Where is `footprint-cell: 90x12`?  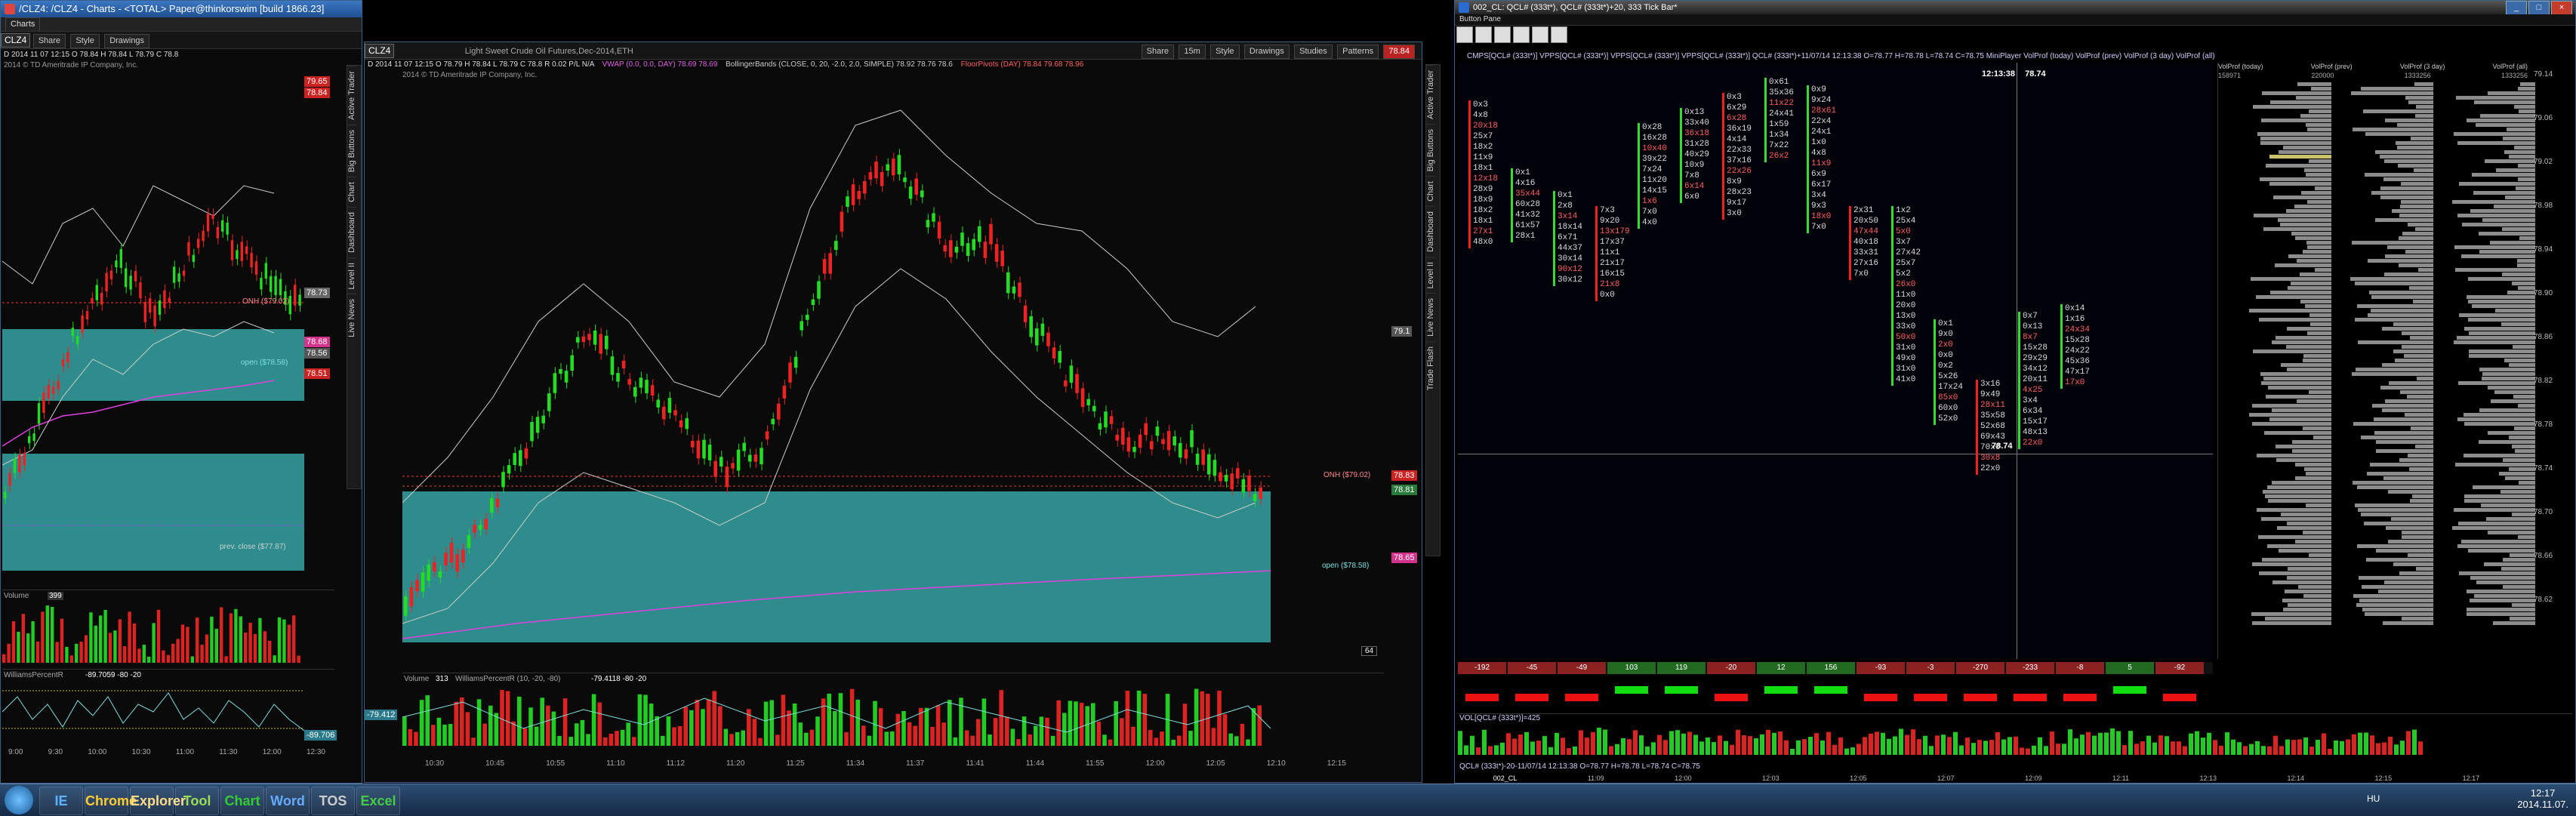
footprint-cell: 90x12 is located at coordinates (1570, 269).